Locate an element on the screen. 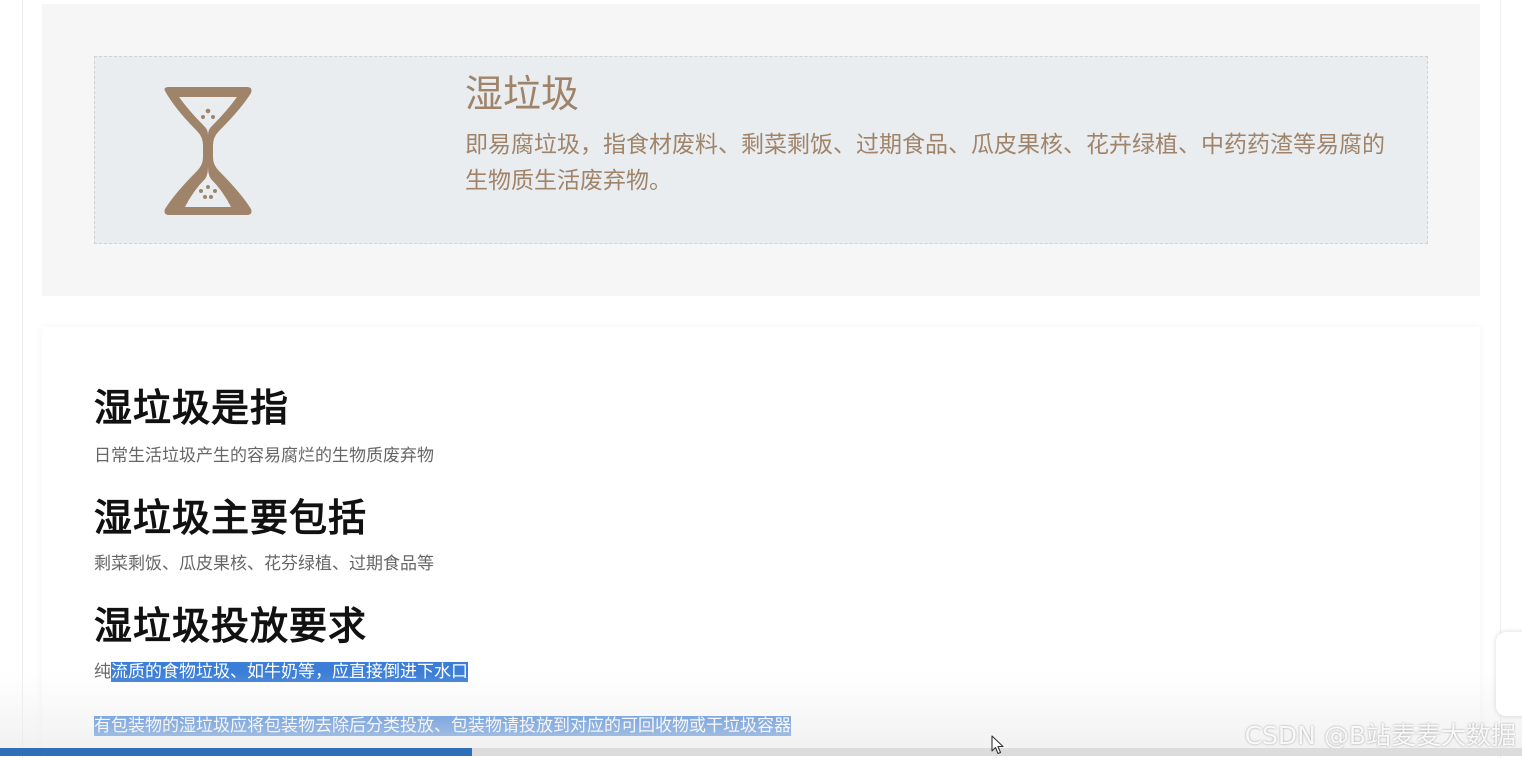 This screenshot has width=1522, height=758. left-divider is located at coordinates (22, 379).